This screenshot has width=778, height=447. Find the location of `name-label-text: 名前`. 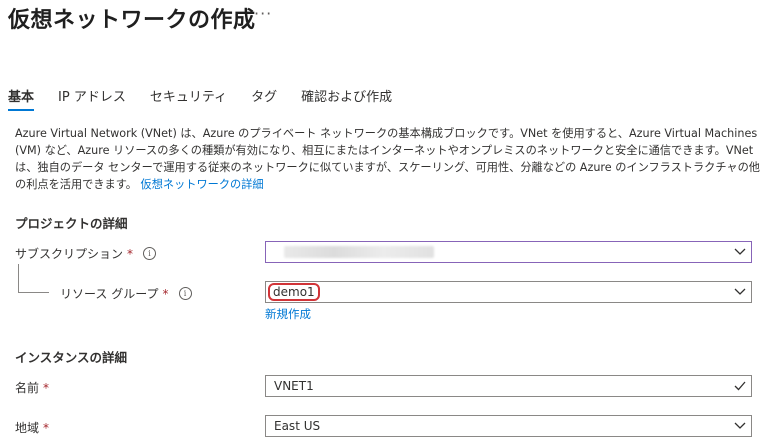

name-label-text: 名前 is located at coordinates (27, 388).